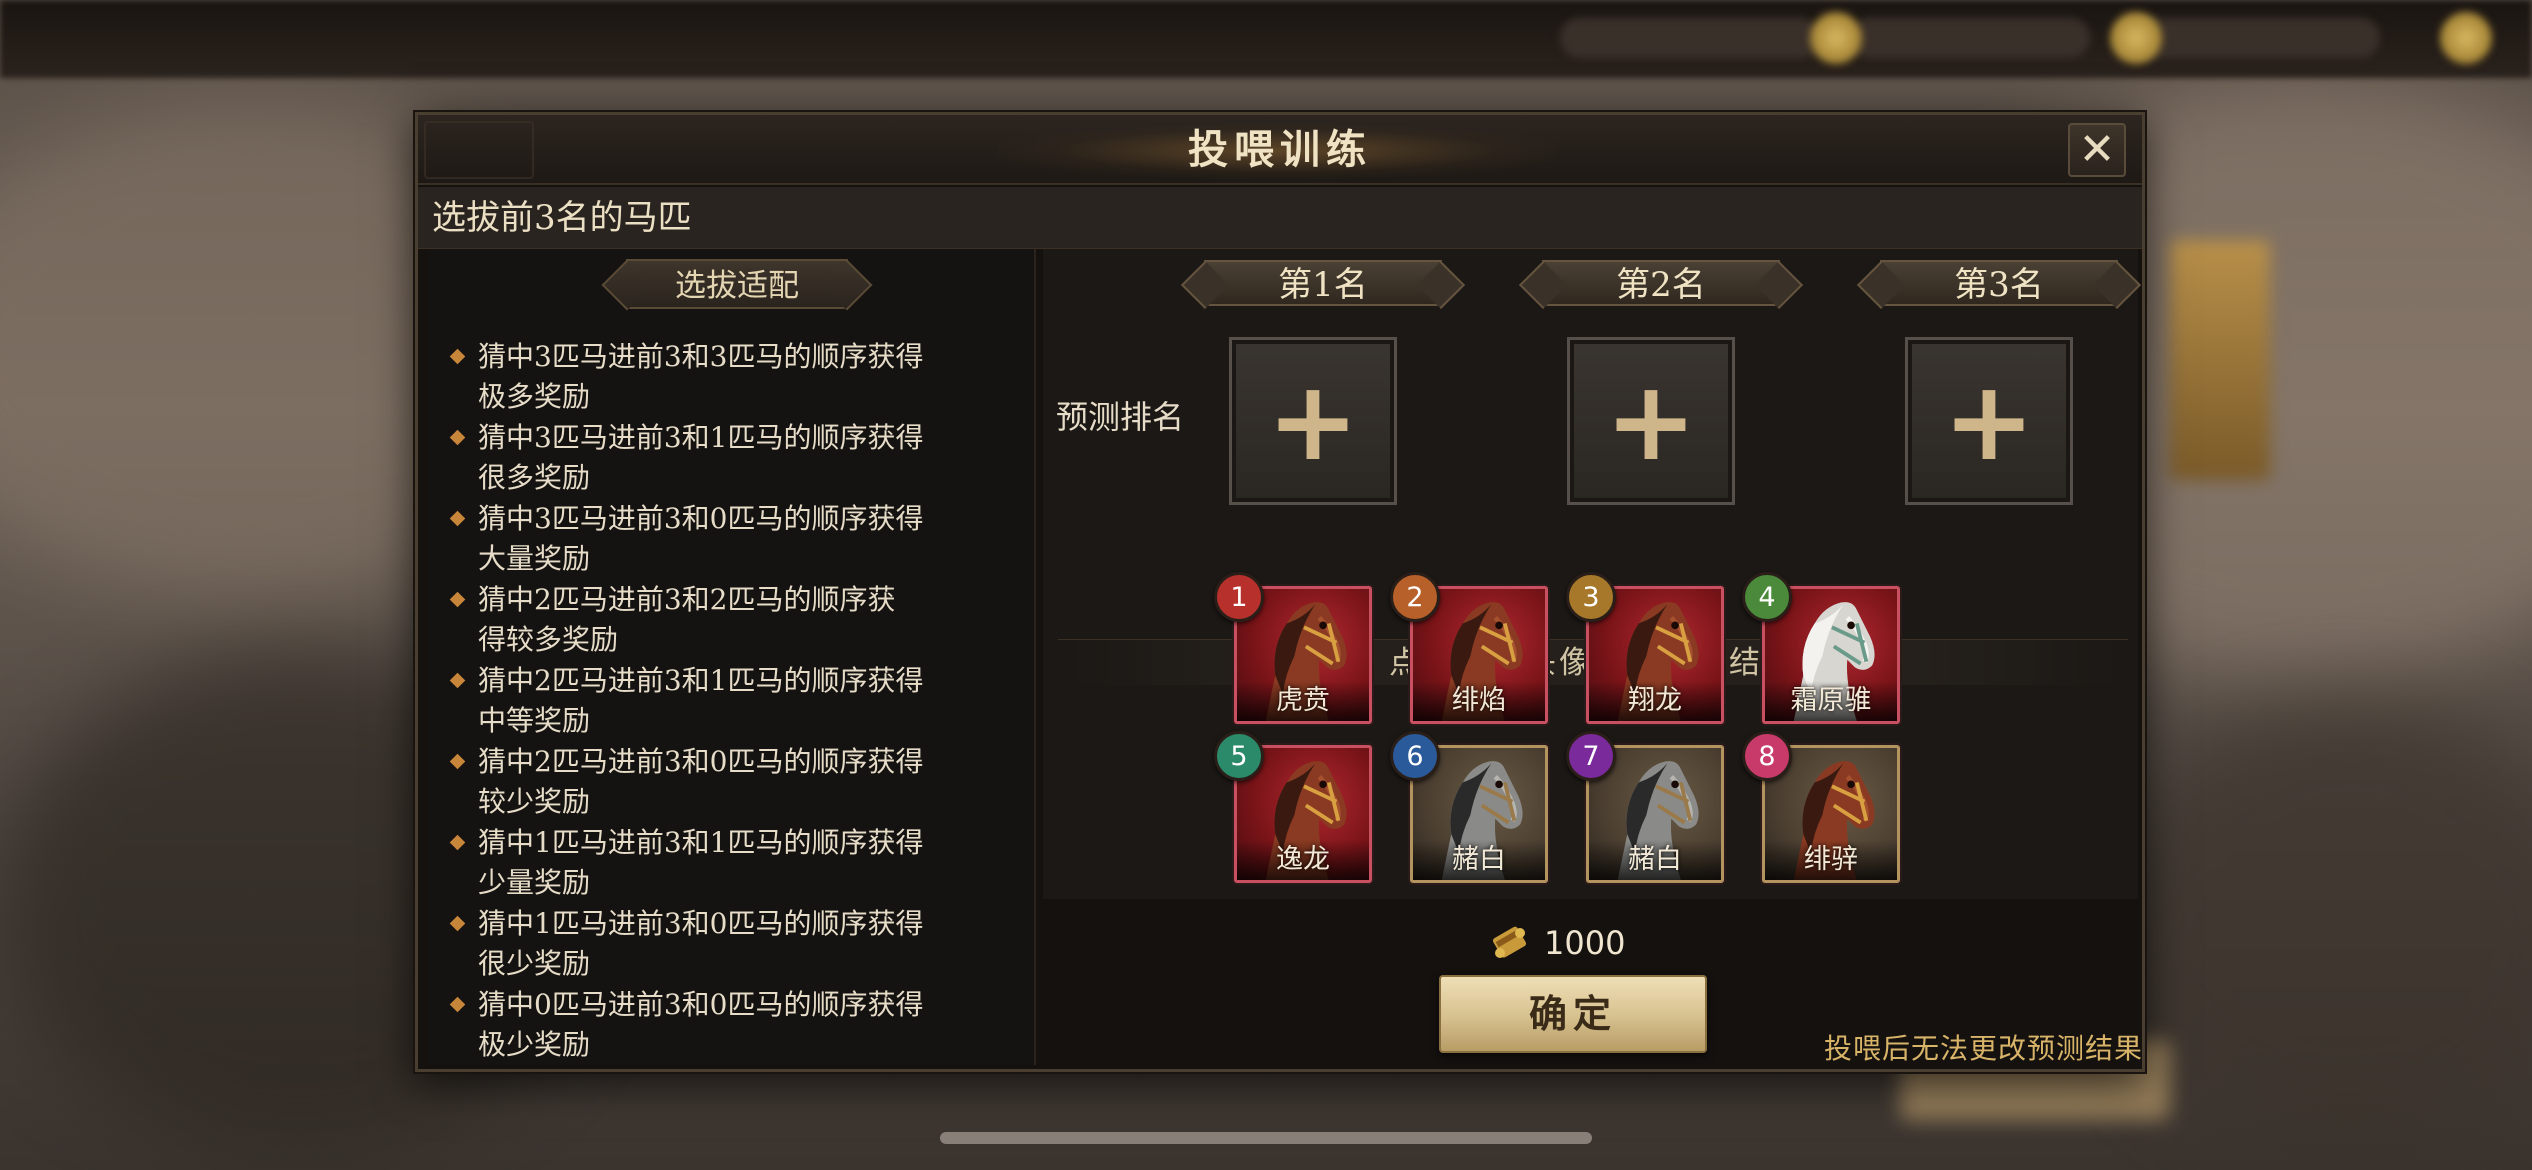 The height and width of the screenshot is (1170, 2532). Describe the element at coordinates (1303, 860) in the screenshot. I see `horse-name: 逸龙` at that location.